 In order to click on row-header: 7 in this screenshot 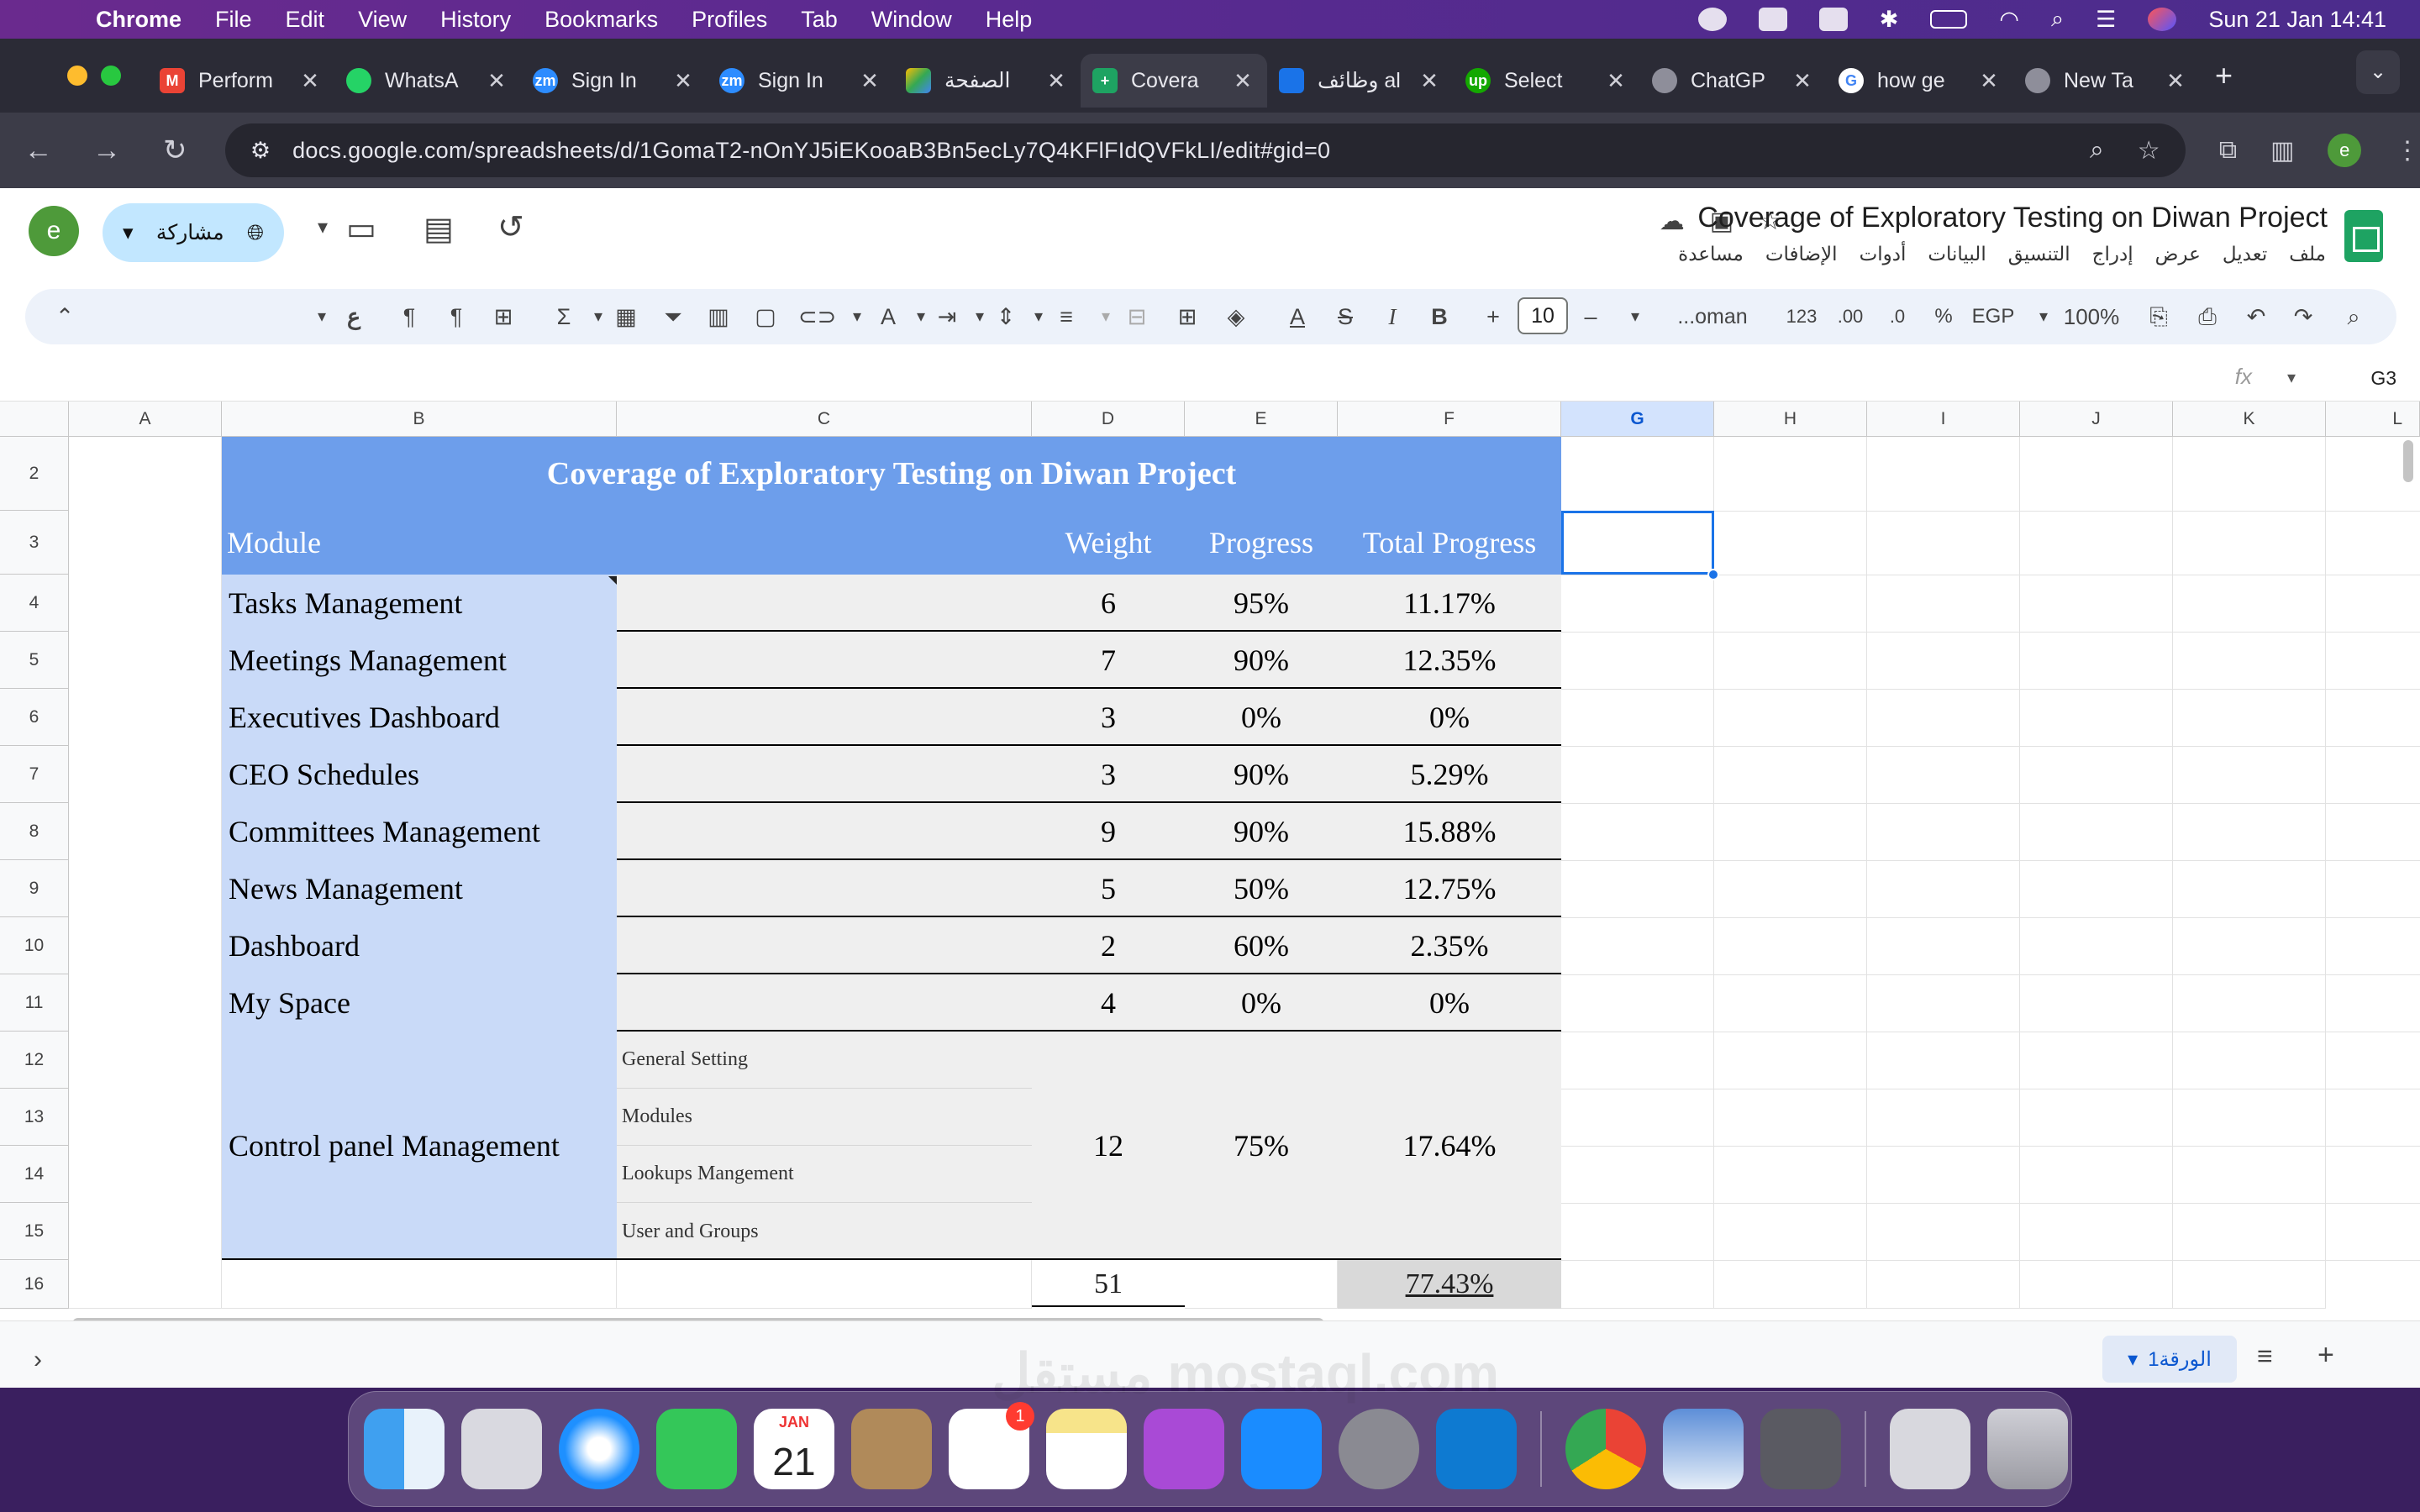, I will do `click(34, 774)`.